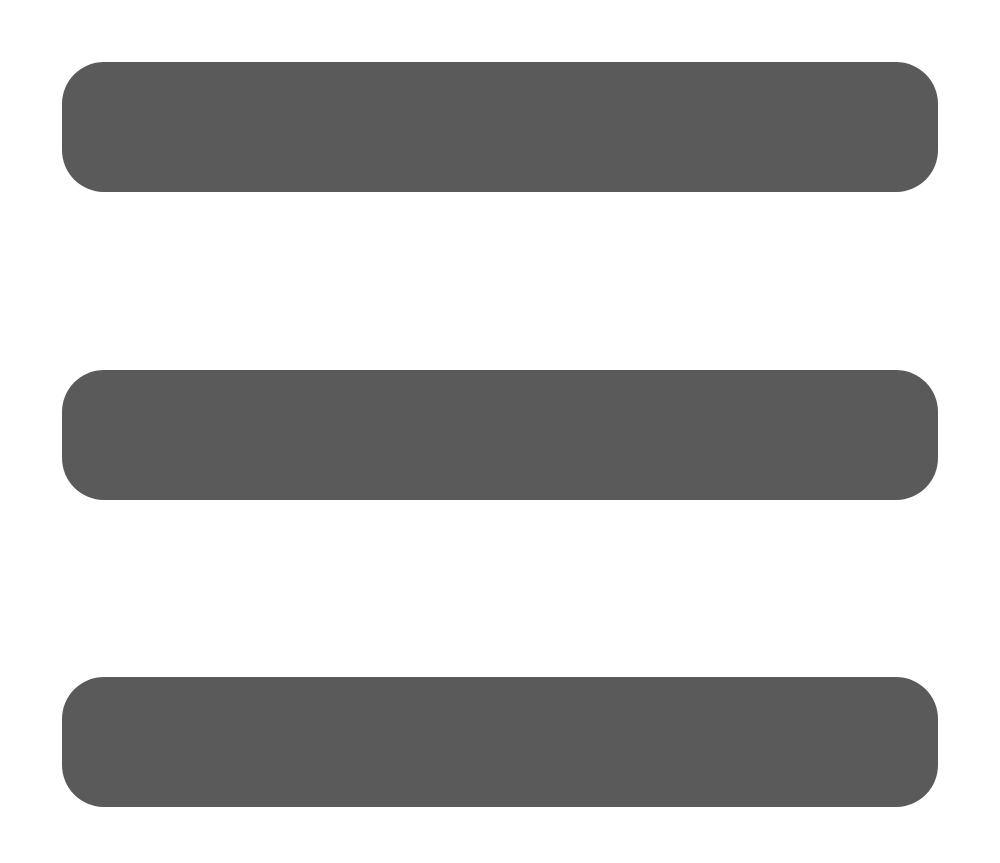 This screenshot has height=863, width=1000. What do you see at coordinates (500, 127) in the screenshot?
I see `menu-icon-bar-top` at bounding box center [500, 127].